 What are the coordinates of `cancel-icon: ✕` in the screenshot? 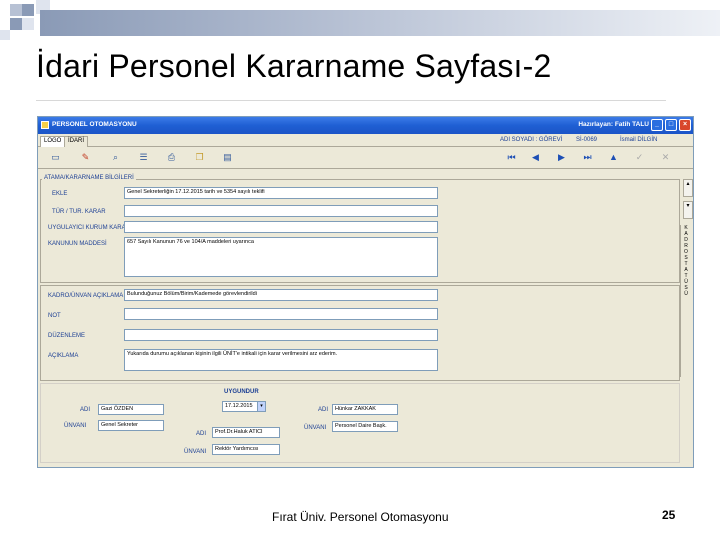 It's located at (665, 157).